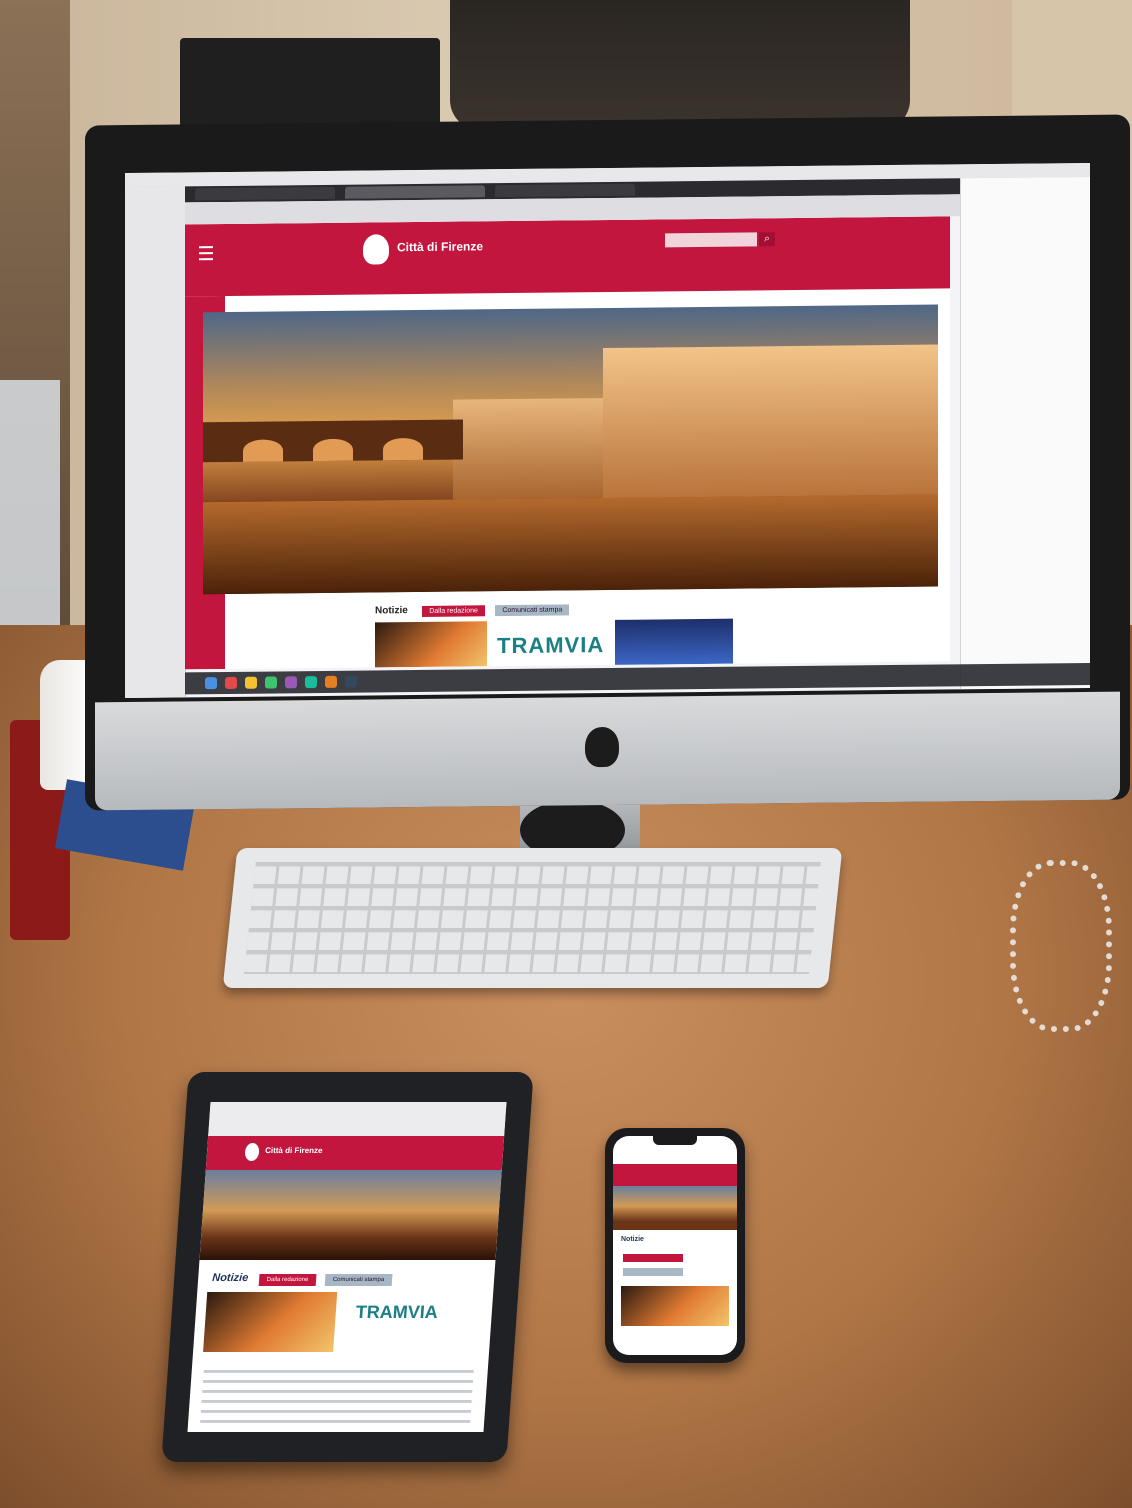 This screenshot has height=1508, width=1132. I want to click on ipad-site-title: Città di Firenze, so click(294, 1150).